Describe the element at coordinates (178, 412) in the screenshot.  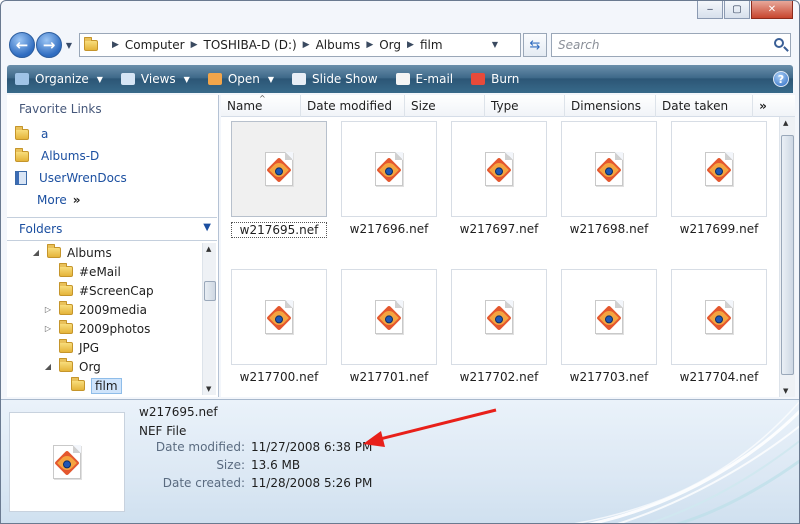
I see `details-file-name: w217695.nef` at that location.